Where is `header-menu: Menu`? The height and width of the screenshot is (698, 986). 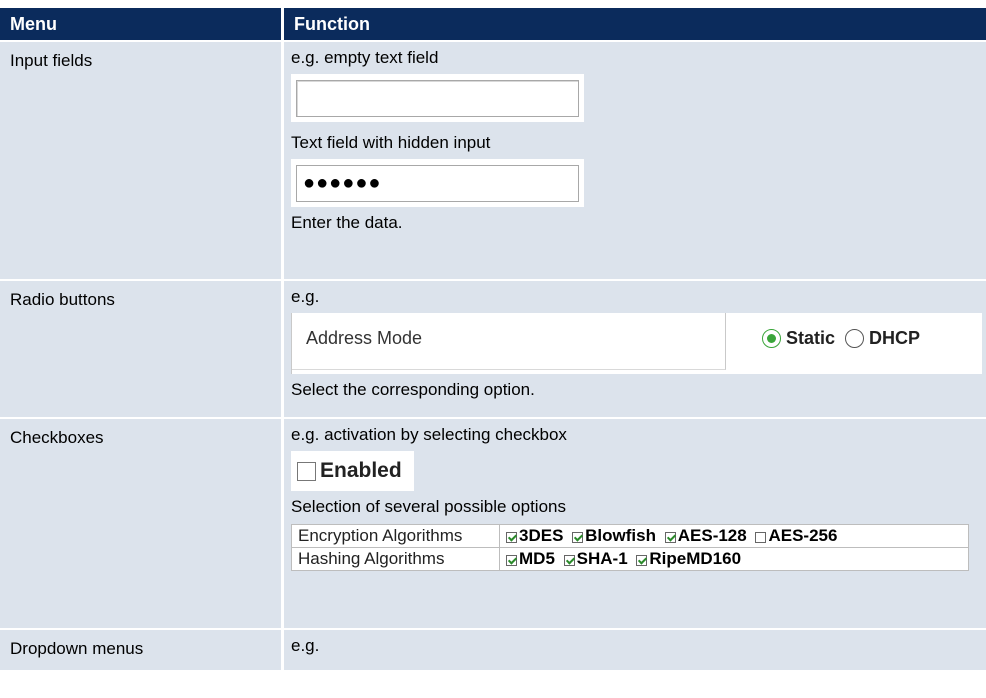 header-menu: Menu is located at coordinates (140, 24).